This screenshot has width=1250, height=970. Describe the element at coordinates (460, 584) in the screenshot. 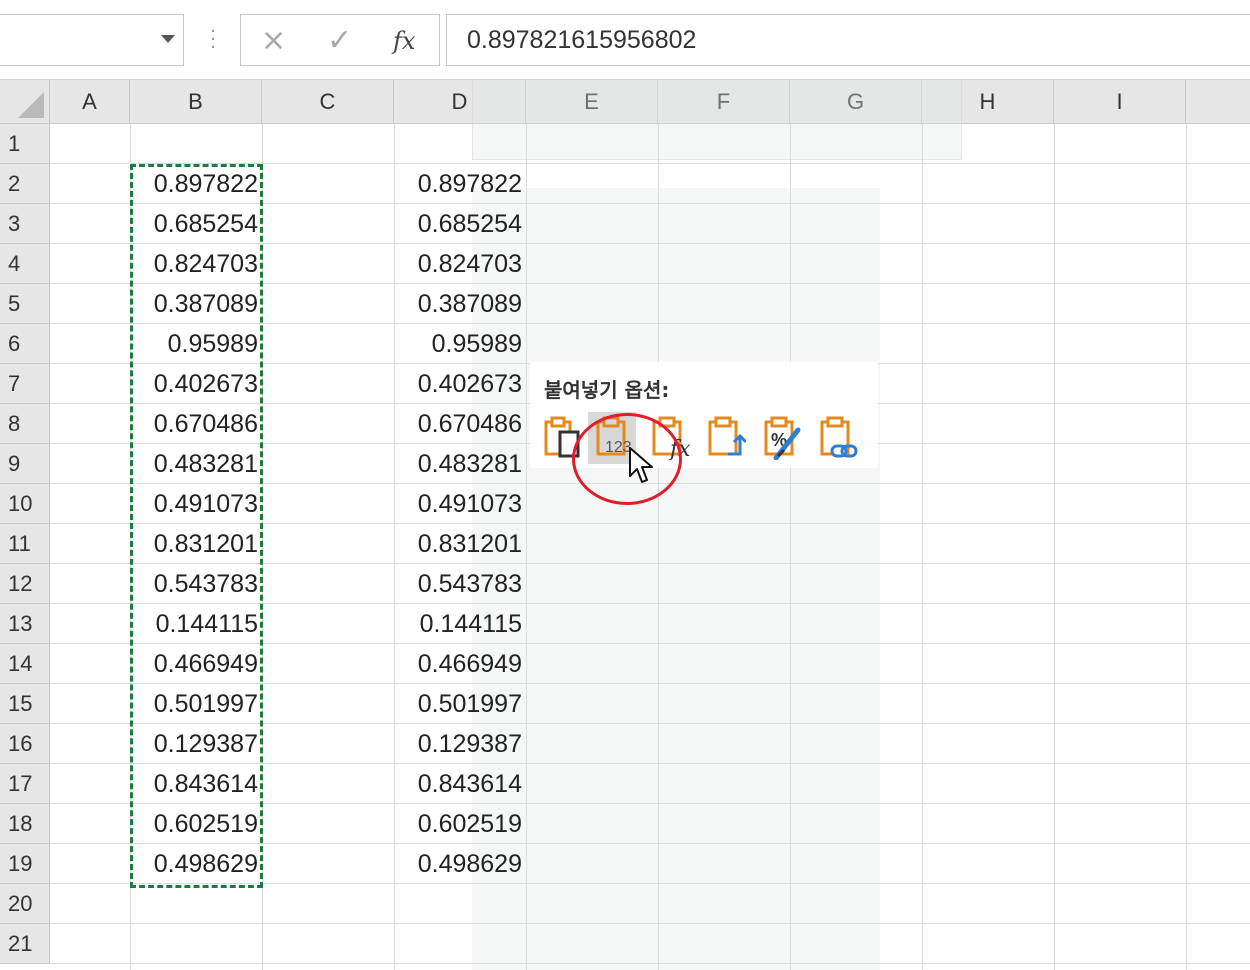

I see `cell-d: 0.543783` at that location.